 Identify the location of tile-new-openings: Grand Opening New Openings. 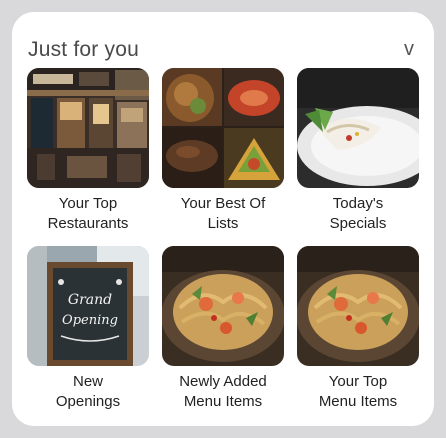
(88, 335).